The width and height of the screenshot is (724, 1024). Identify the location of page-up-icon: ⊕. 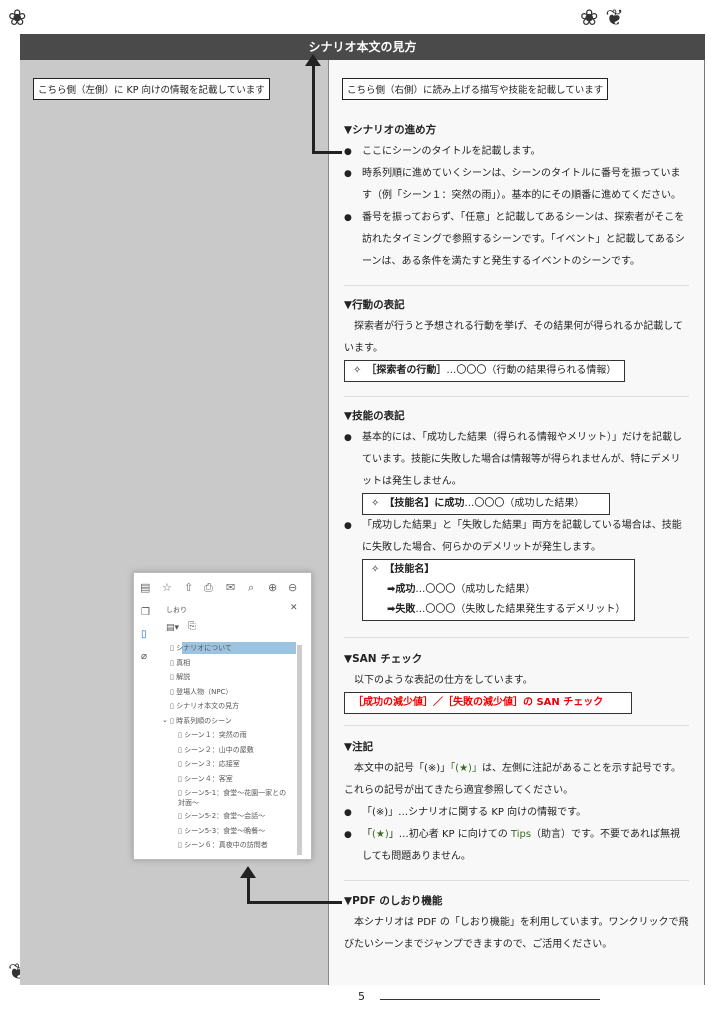
(272, 587).